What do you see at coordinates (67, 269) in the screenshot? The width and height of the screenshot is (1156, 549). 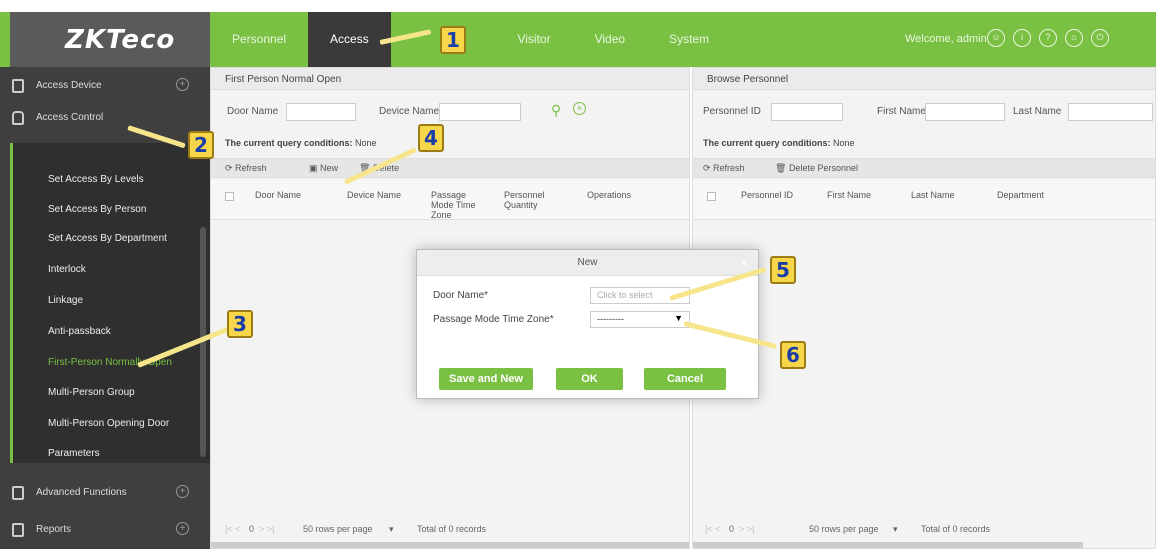 I see `sidebar-item-interlock: Interlock` at bounding box center [67, 269].